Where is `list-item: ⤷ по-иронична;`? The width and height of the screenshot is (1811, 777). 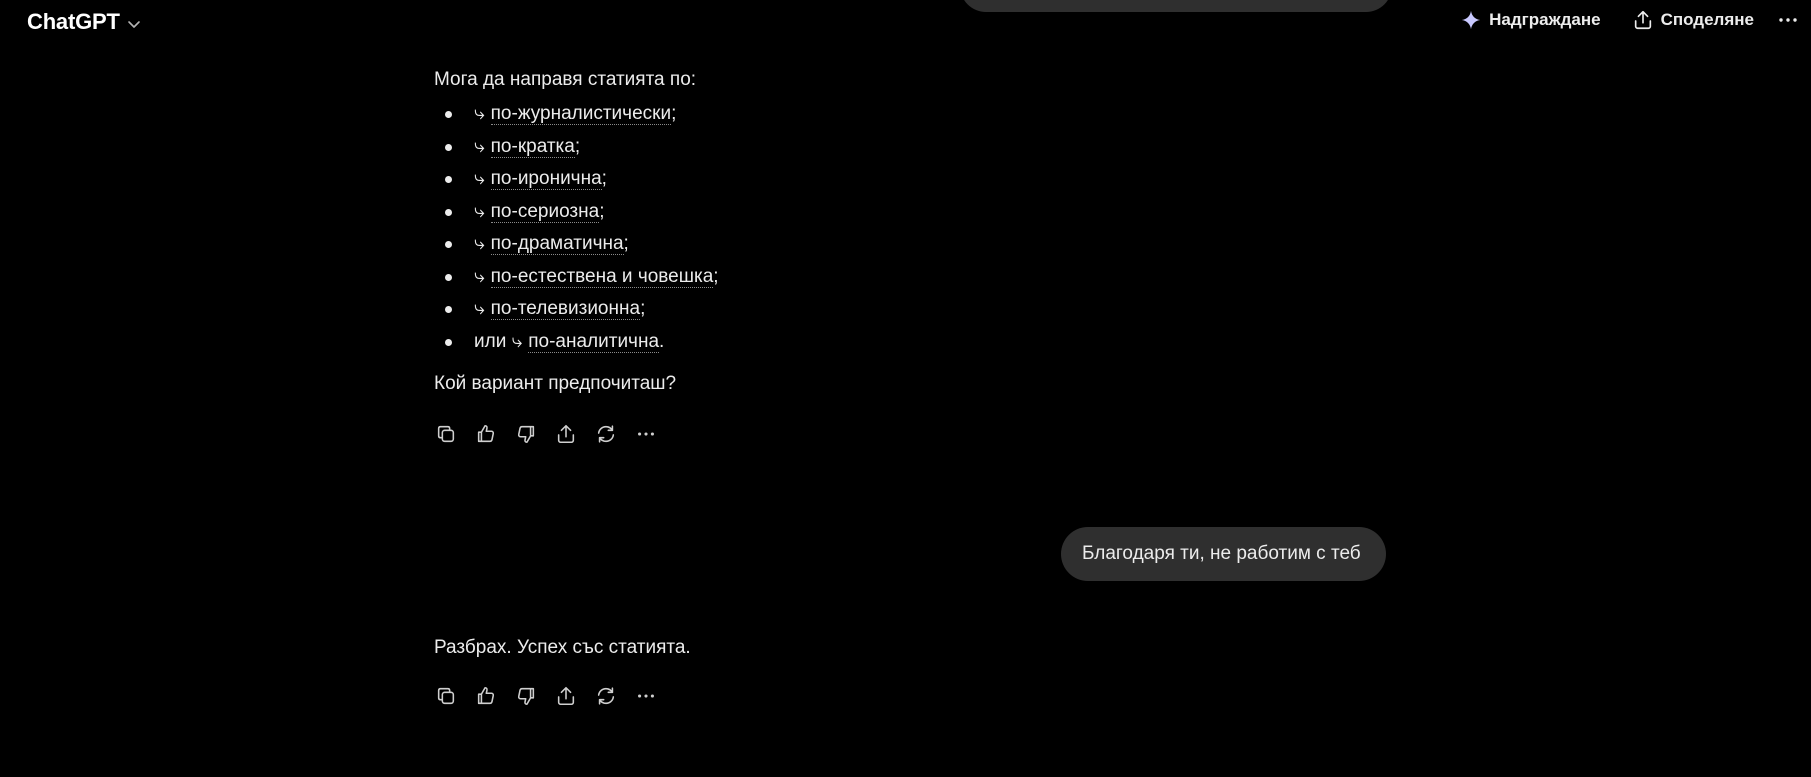 list-item: ⤷ по-иронична; is located at coordinates (914, 182).